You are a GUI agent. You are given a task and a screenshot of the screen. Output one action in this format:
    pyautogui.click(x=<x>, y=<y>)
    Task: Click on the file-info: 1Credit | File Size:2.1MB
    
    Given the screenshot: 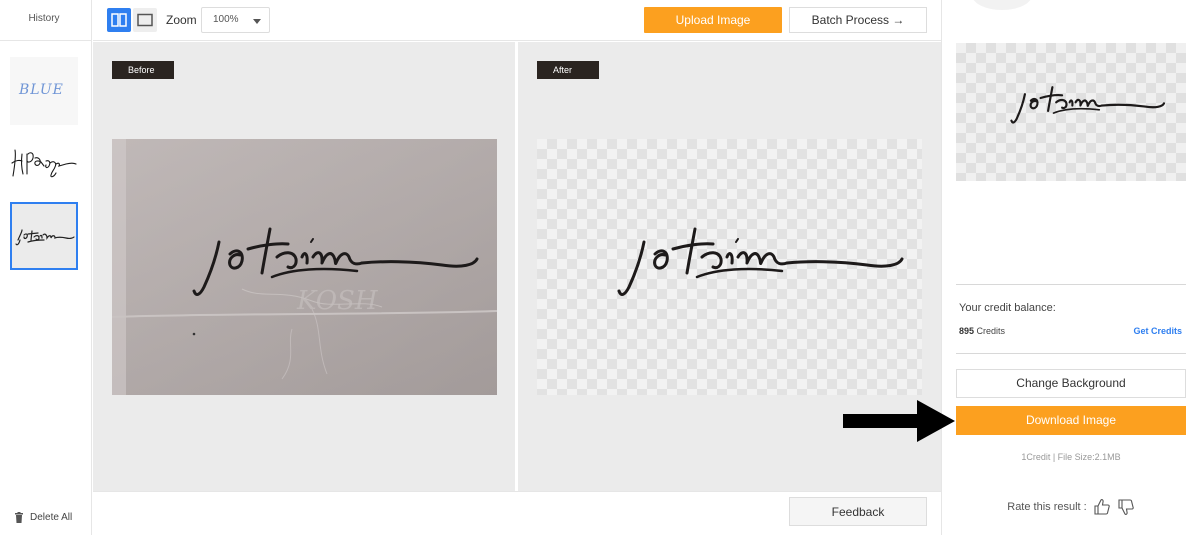 What is the action you would take?
    pyautogui.click(x=1071, y=457)
    